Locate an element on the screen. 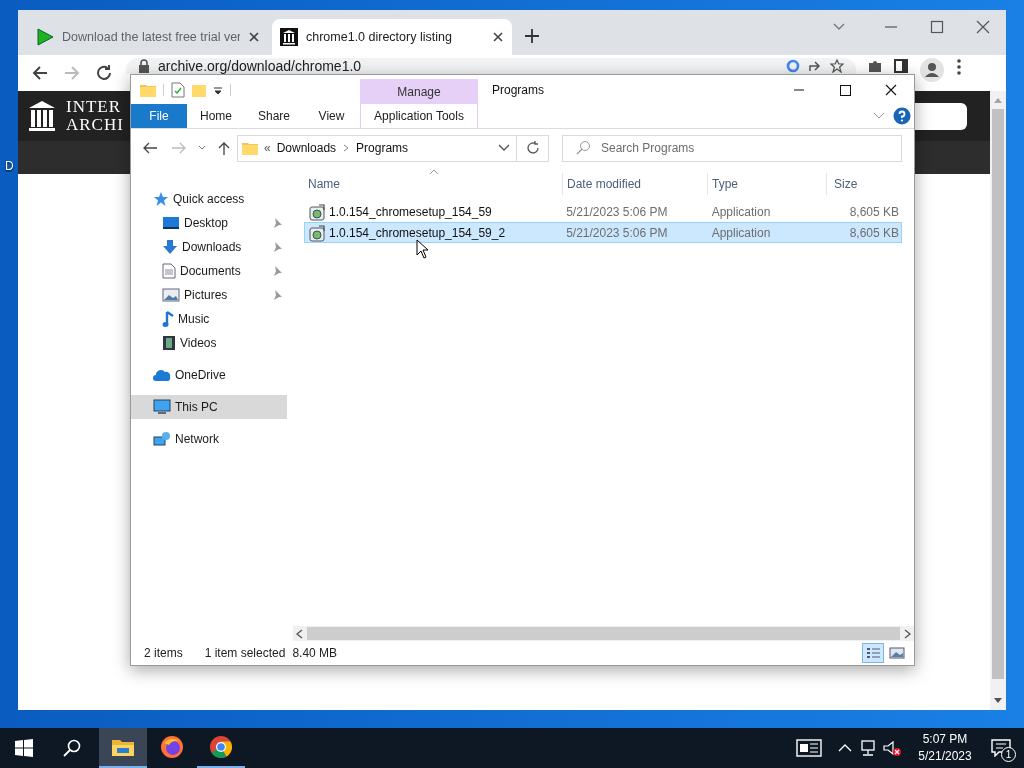 Image resolution: width=1024 pixels, height=768 pixels. profile-icon is located at coordinates (932, 70).